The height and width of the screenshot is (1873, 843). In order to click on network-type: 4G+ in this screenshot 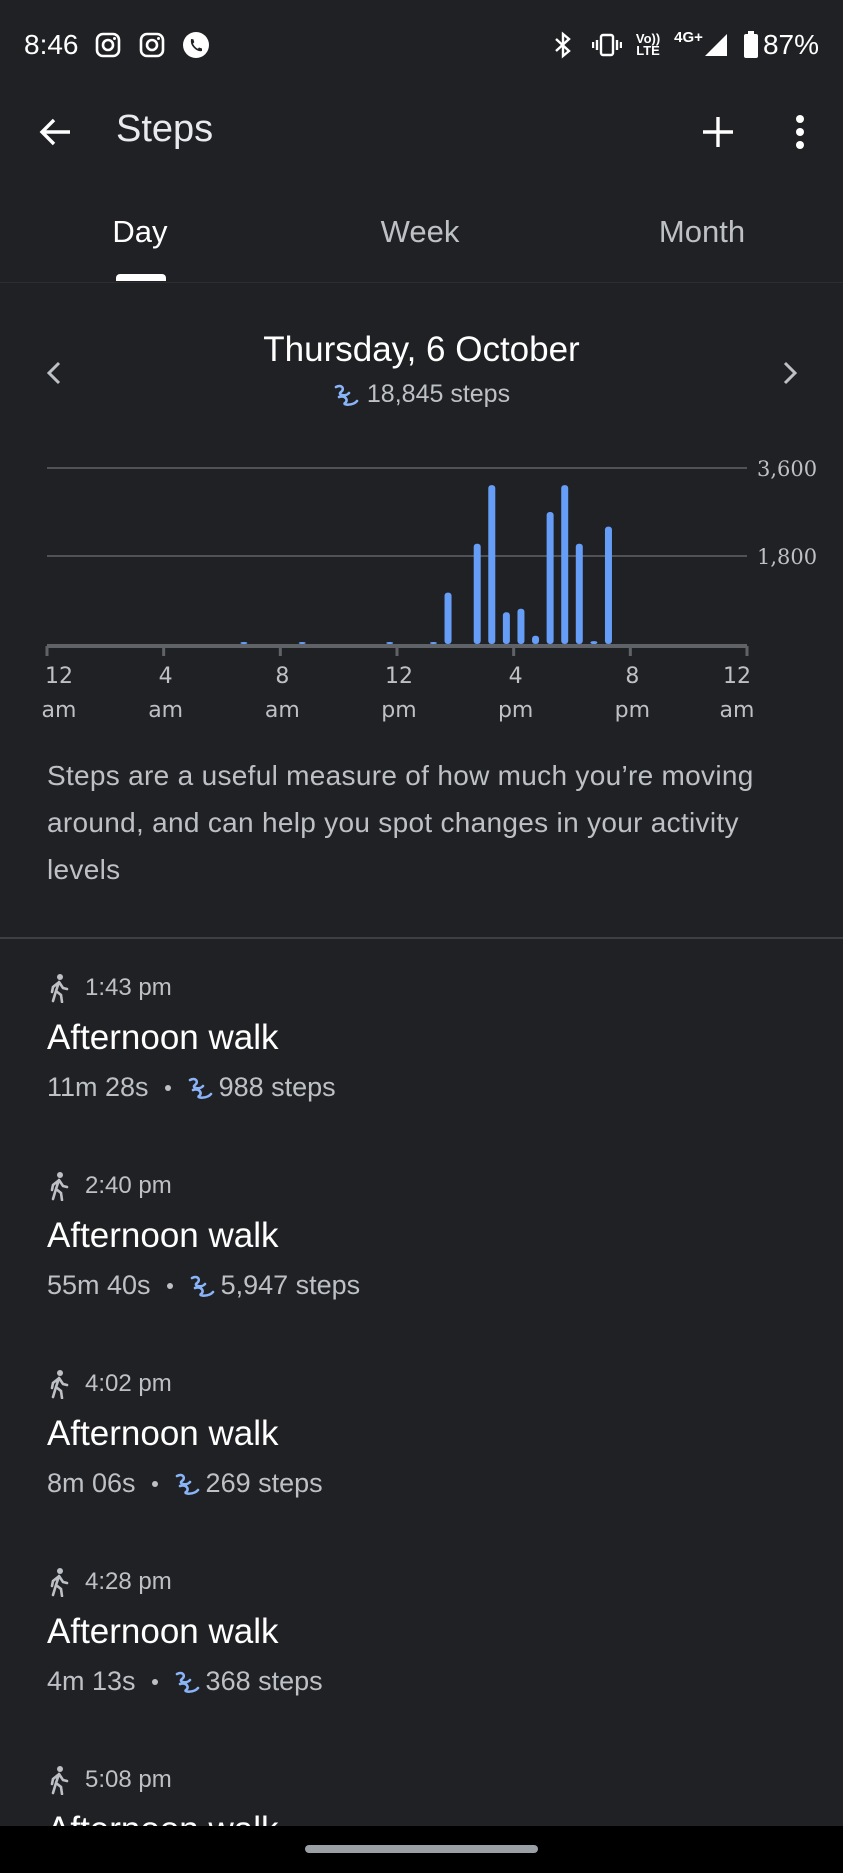, I will do `click(688, 37)`.